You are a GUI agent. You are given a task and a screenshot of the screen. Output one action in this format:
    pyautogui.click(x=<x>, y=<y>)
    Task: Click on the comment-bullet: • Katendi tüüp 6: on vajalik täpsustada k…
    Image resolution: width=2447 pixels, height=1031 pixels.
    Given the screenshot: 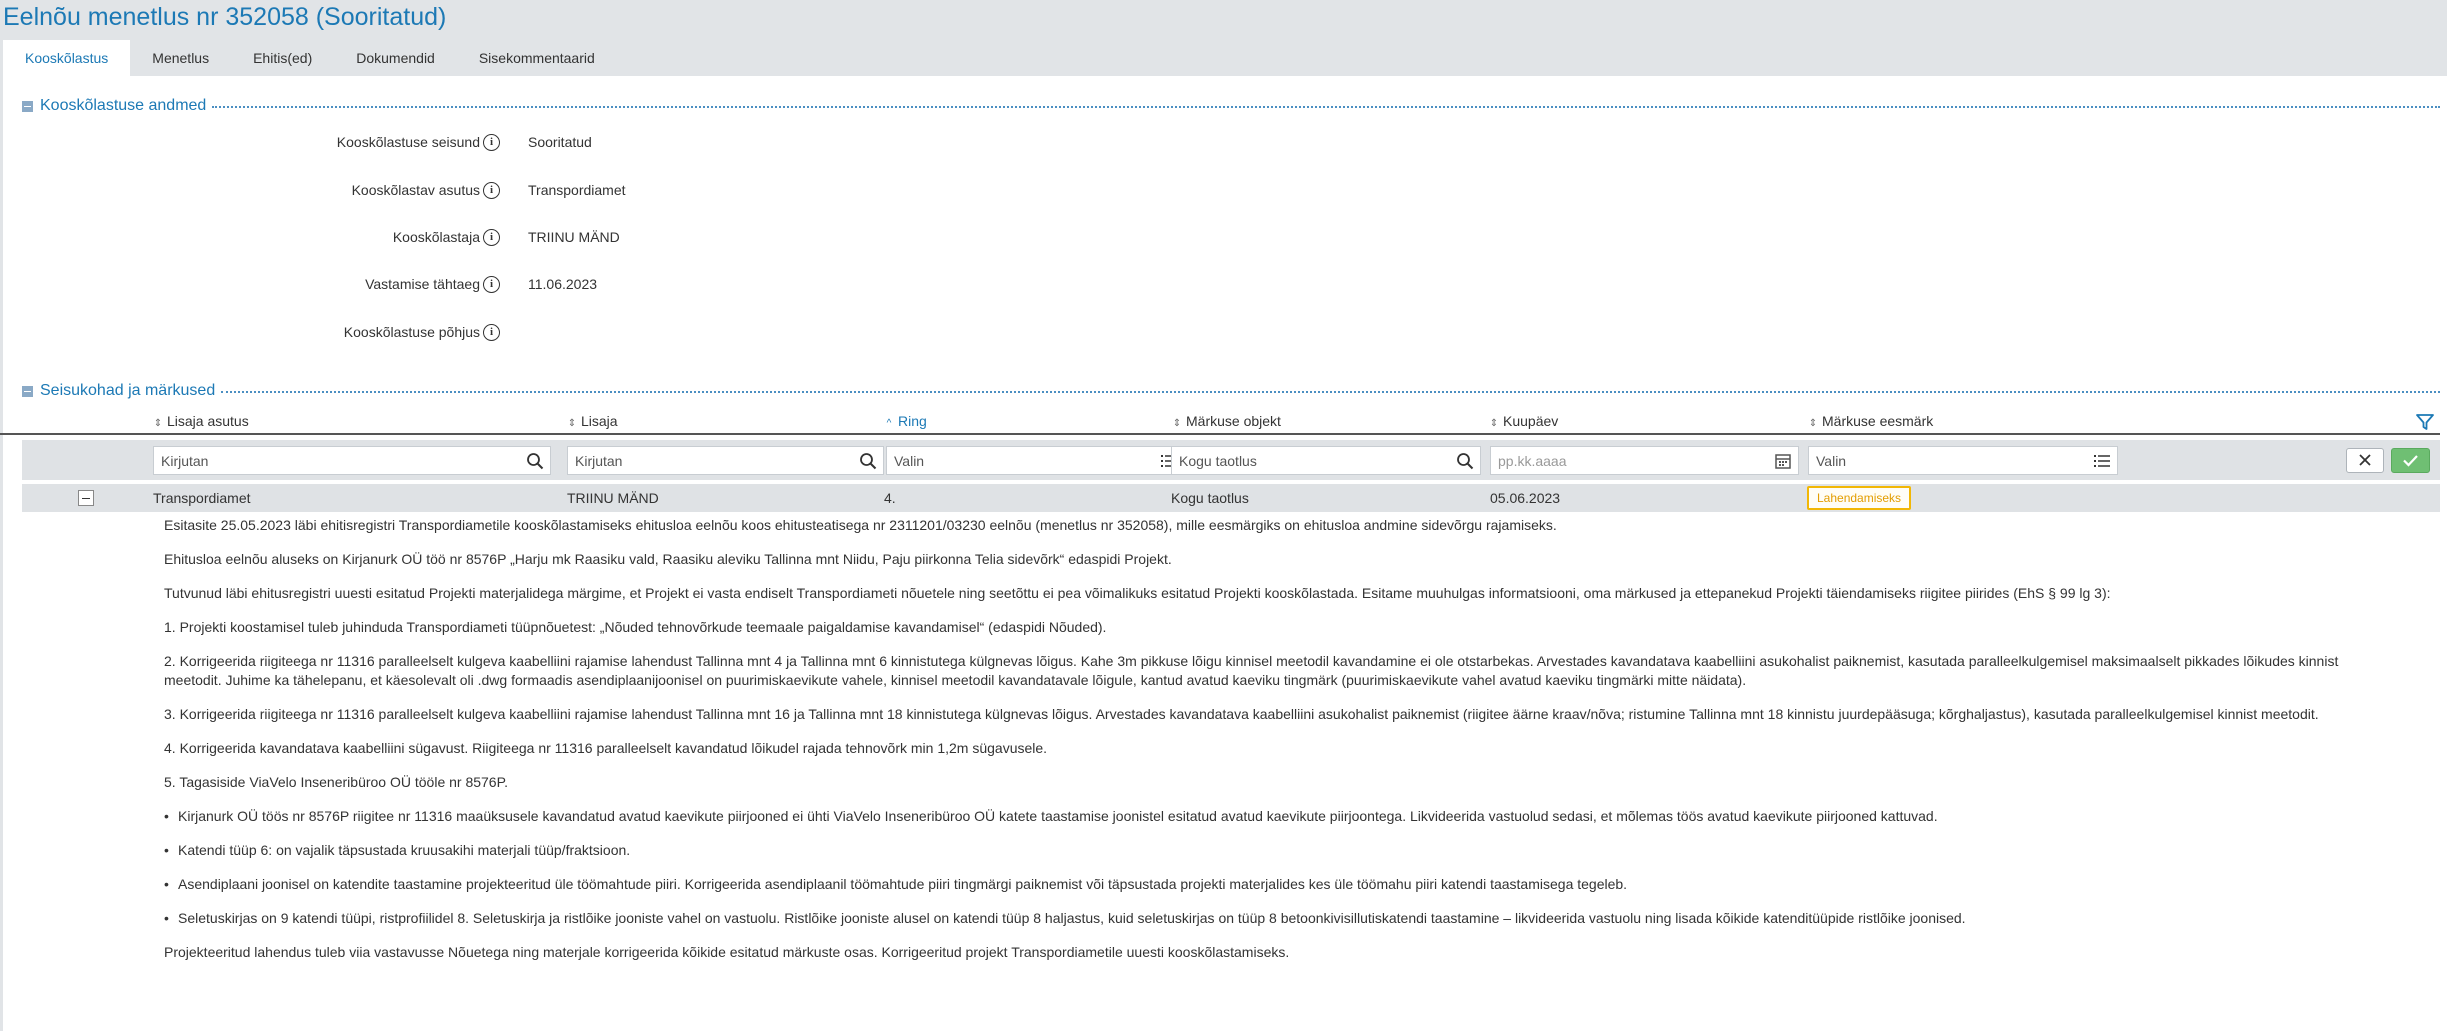 What is the action you would take?
    pyautogui.click(x=1279, y=850)
    